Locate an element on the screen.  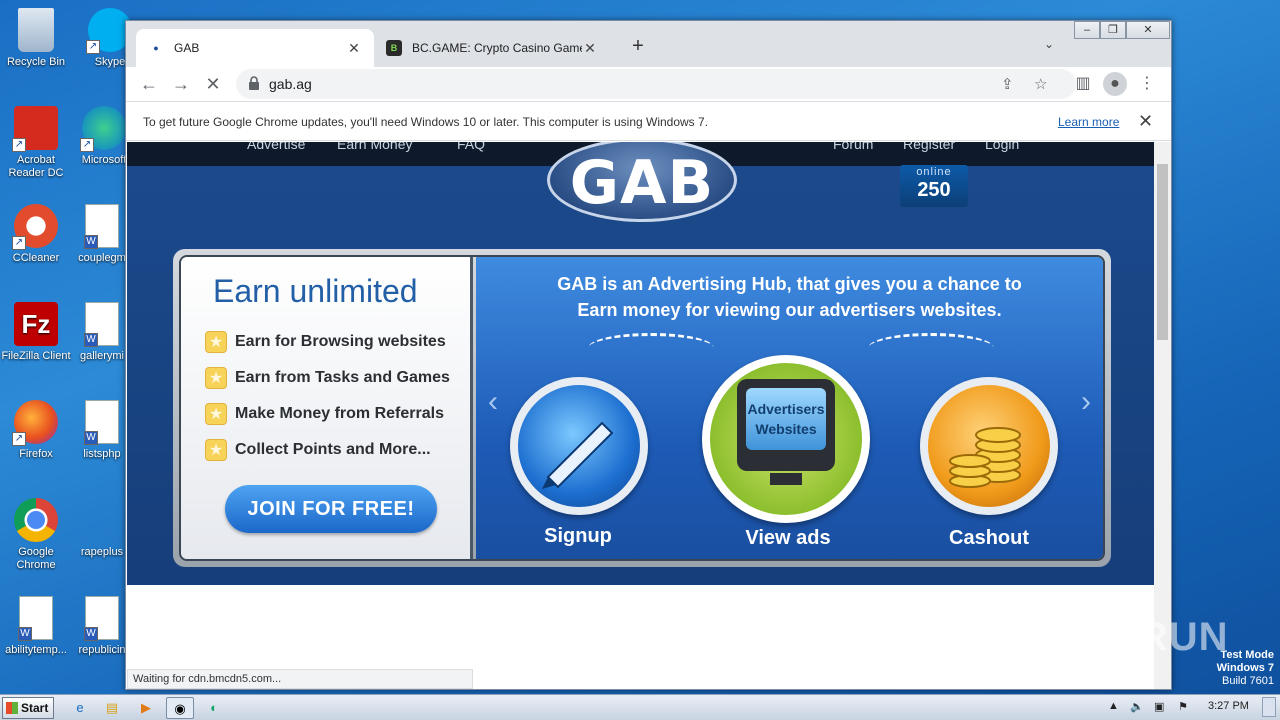
stop-loading-icon: ✕ is located at coordinates (213, 84).